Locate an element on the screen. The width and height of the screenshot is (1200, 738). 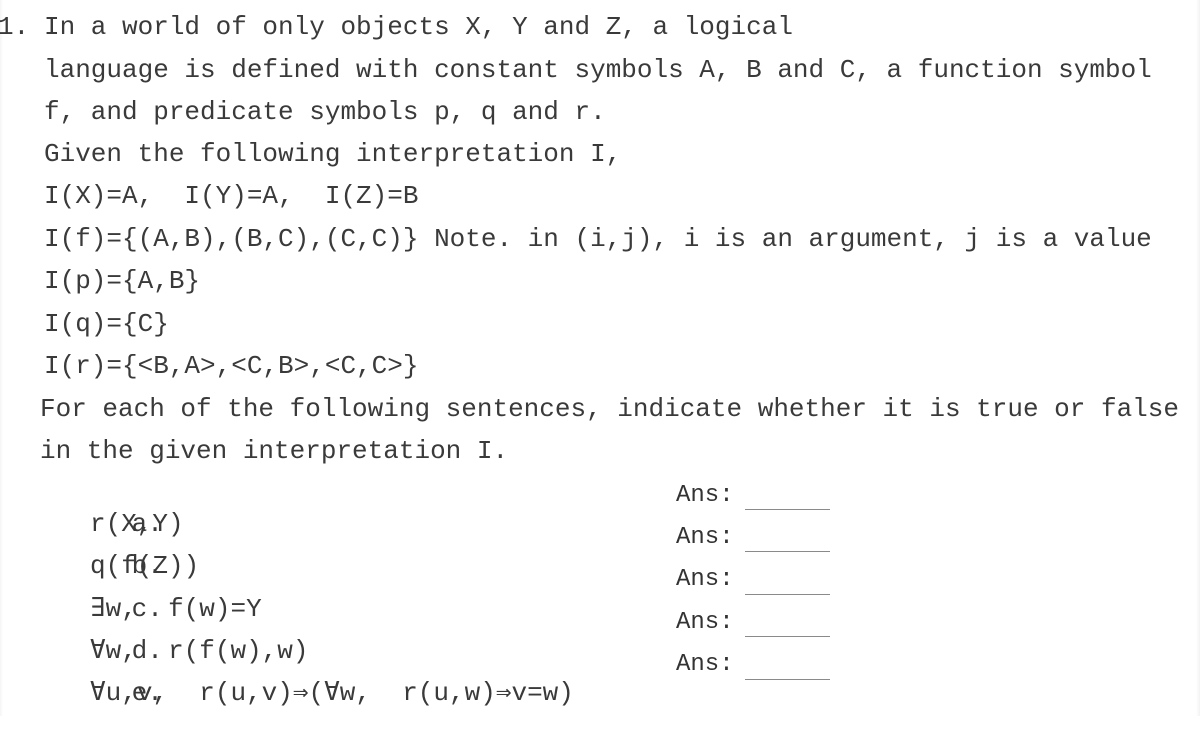
item-formula: ∀u,v, r(u,v)⇒(∀w, r(u,w)⇒v=w) is located at coordinates (332, 693).